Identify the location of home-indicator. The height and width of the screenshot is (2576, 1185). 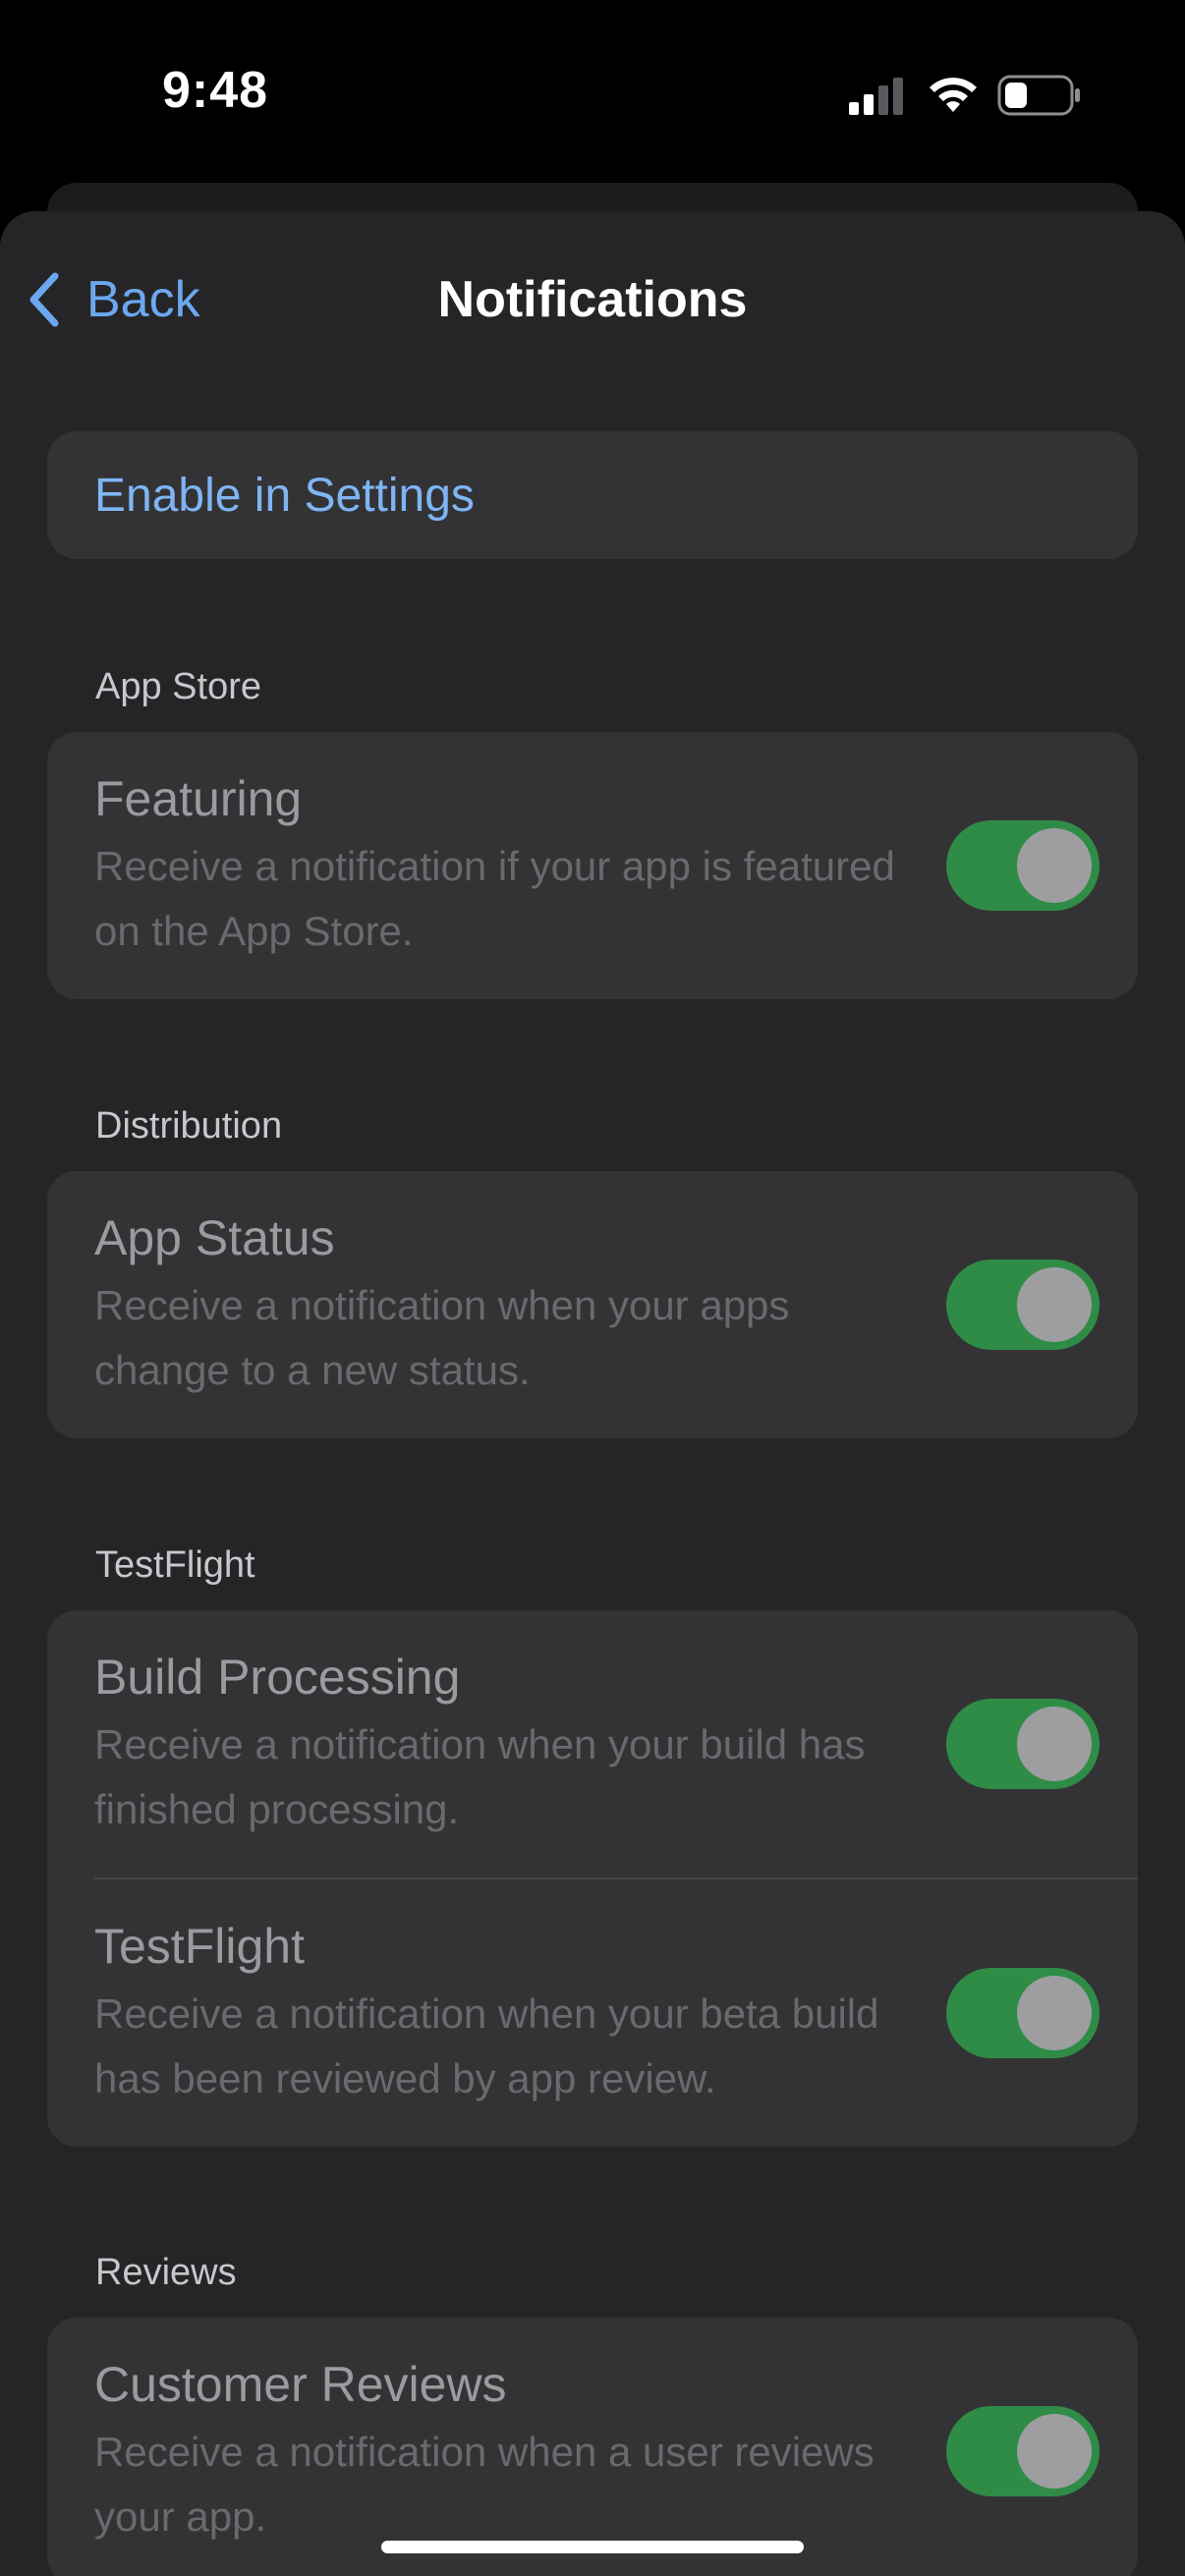
(592, 2547).